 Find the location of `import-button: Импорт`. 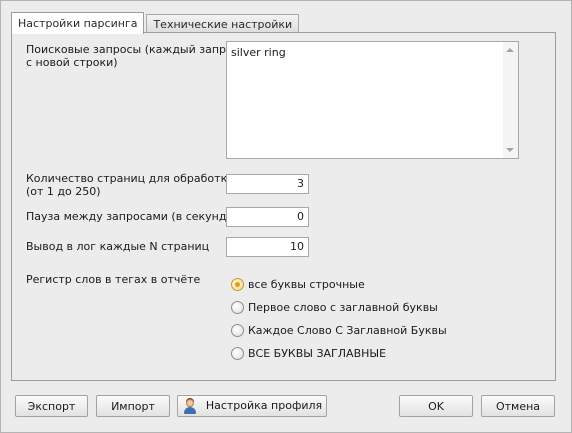

import-button: Импорт is located at coordinates (133, 406).